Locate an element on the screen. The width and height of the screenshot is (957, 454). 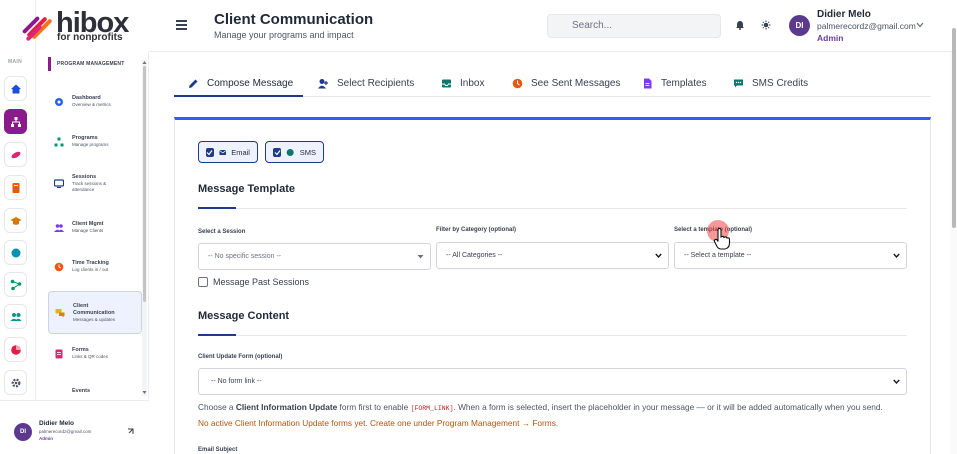
theme-toggle-icon is located at coordinates (766, 25).